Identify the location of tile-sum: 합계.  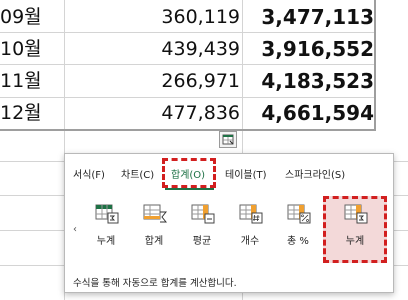
(154, 230).